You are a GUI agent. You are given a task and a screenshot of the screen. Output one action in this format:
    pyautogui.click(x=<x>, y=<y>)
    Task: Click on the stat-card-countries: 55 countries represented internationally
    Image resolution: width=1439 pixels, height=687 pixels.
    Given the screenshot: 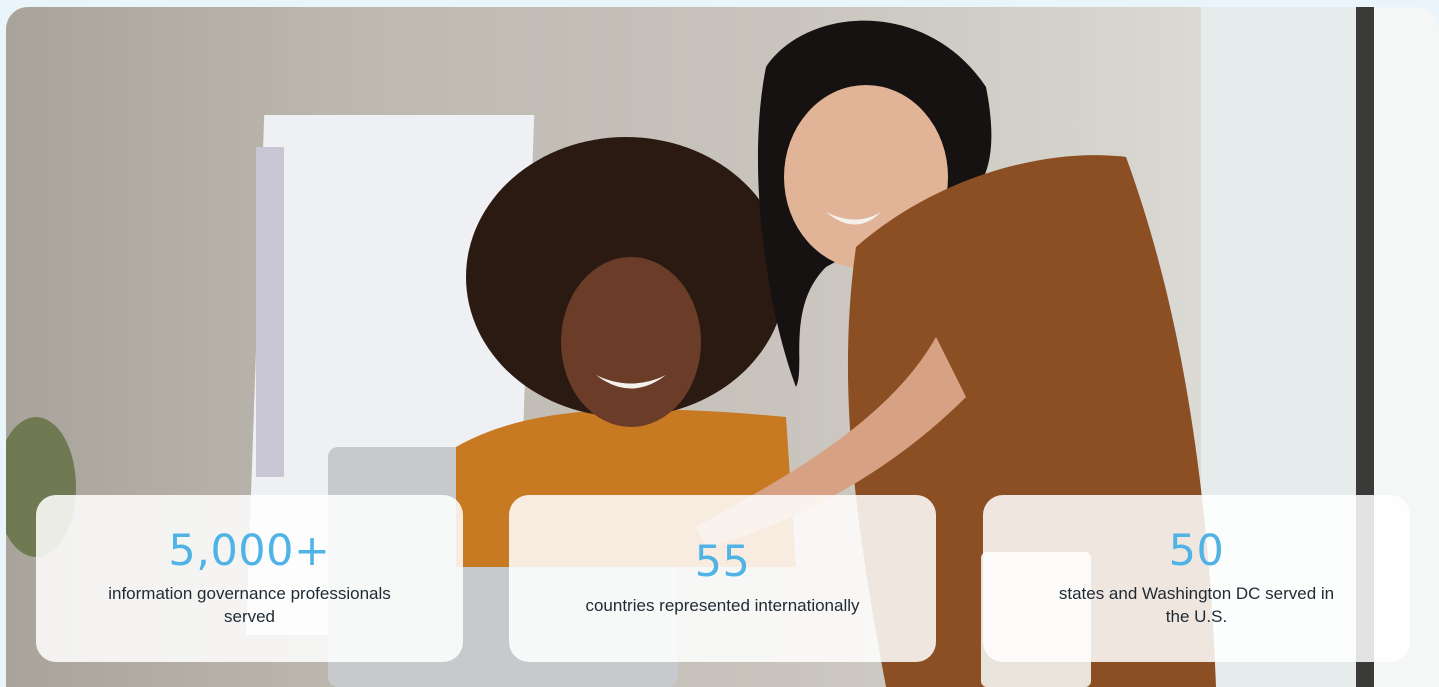 What is the action you would take?
    pyautogui.click(x=722, y=578)
    